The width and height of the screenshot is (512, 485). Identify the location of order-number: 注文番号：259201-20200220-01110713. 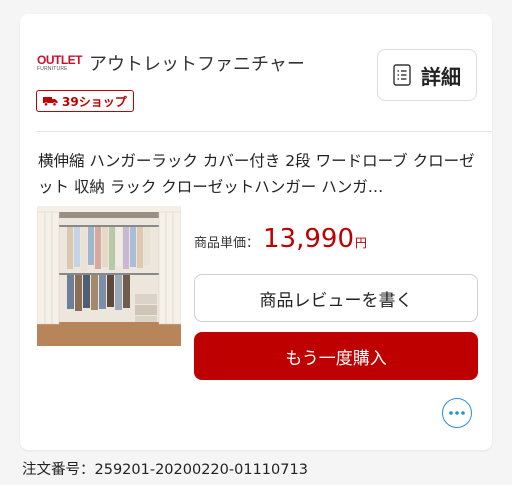
(165, 470).